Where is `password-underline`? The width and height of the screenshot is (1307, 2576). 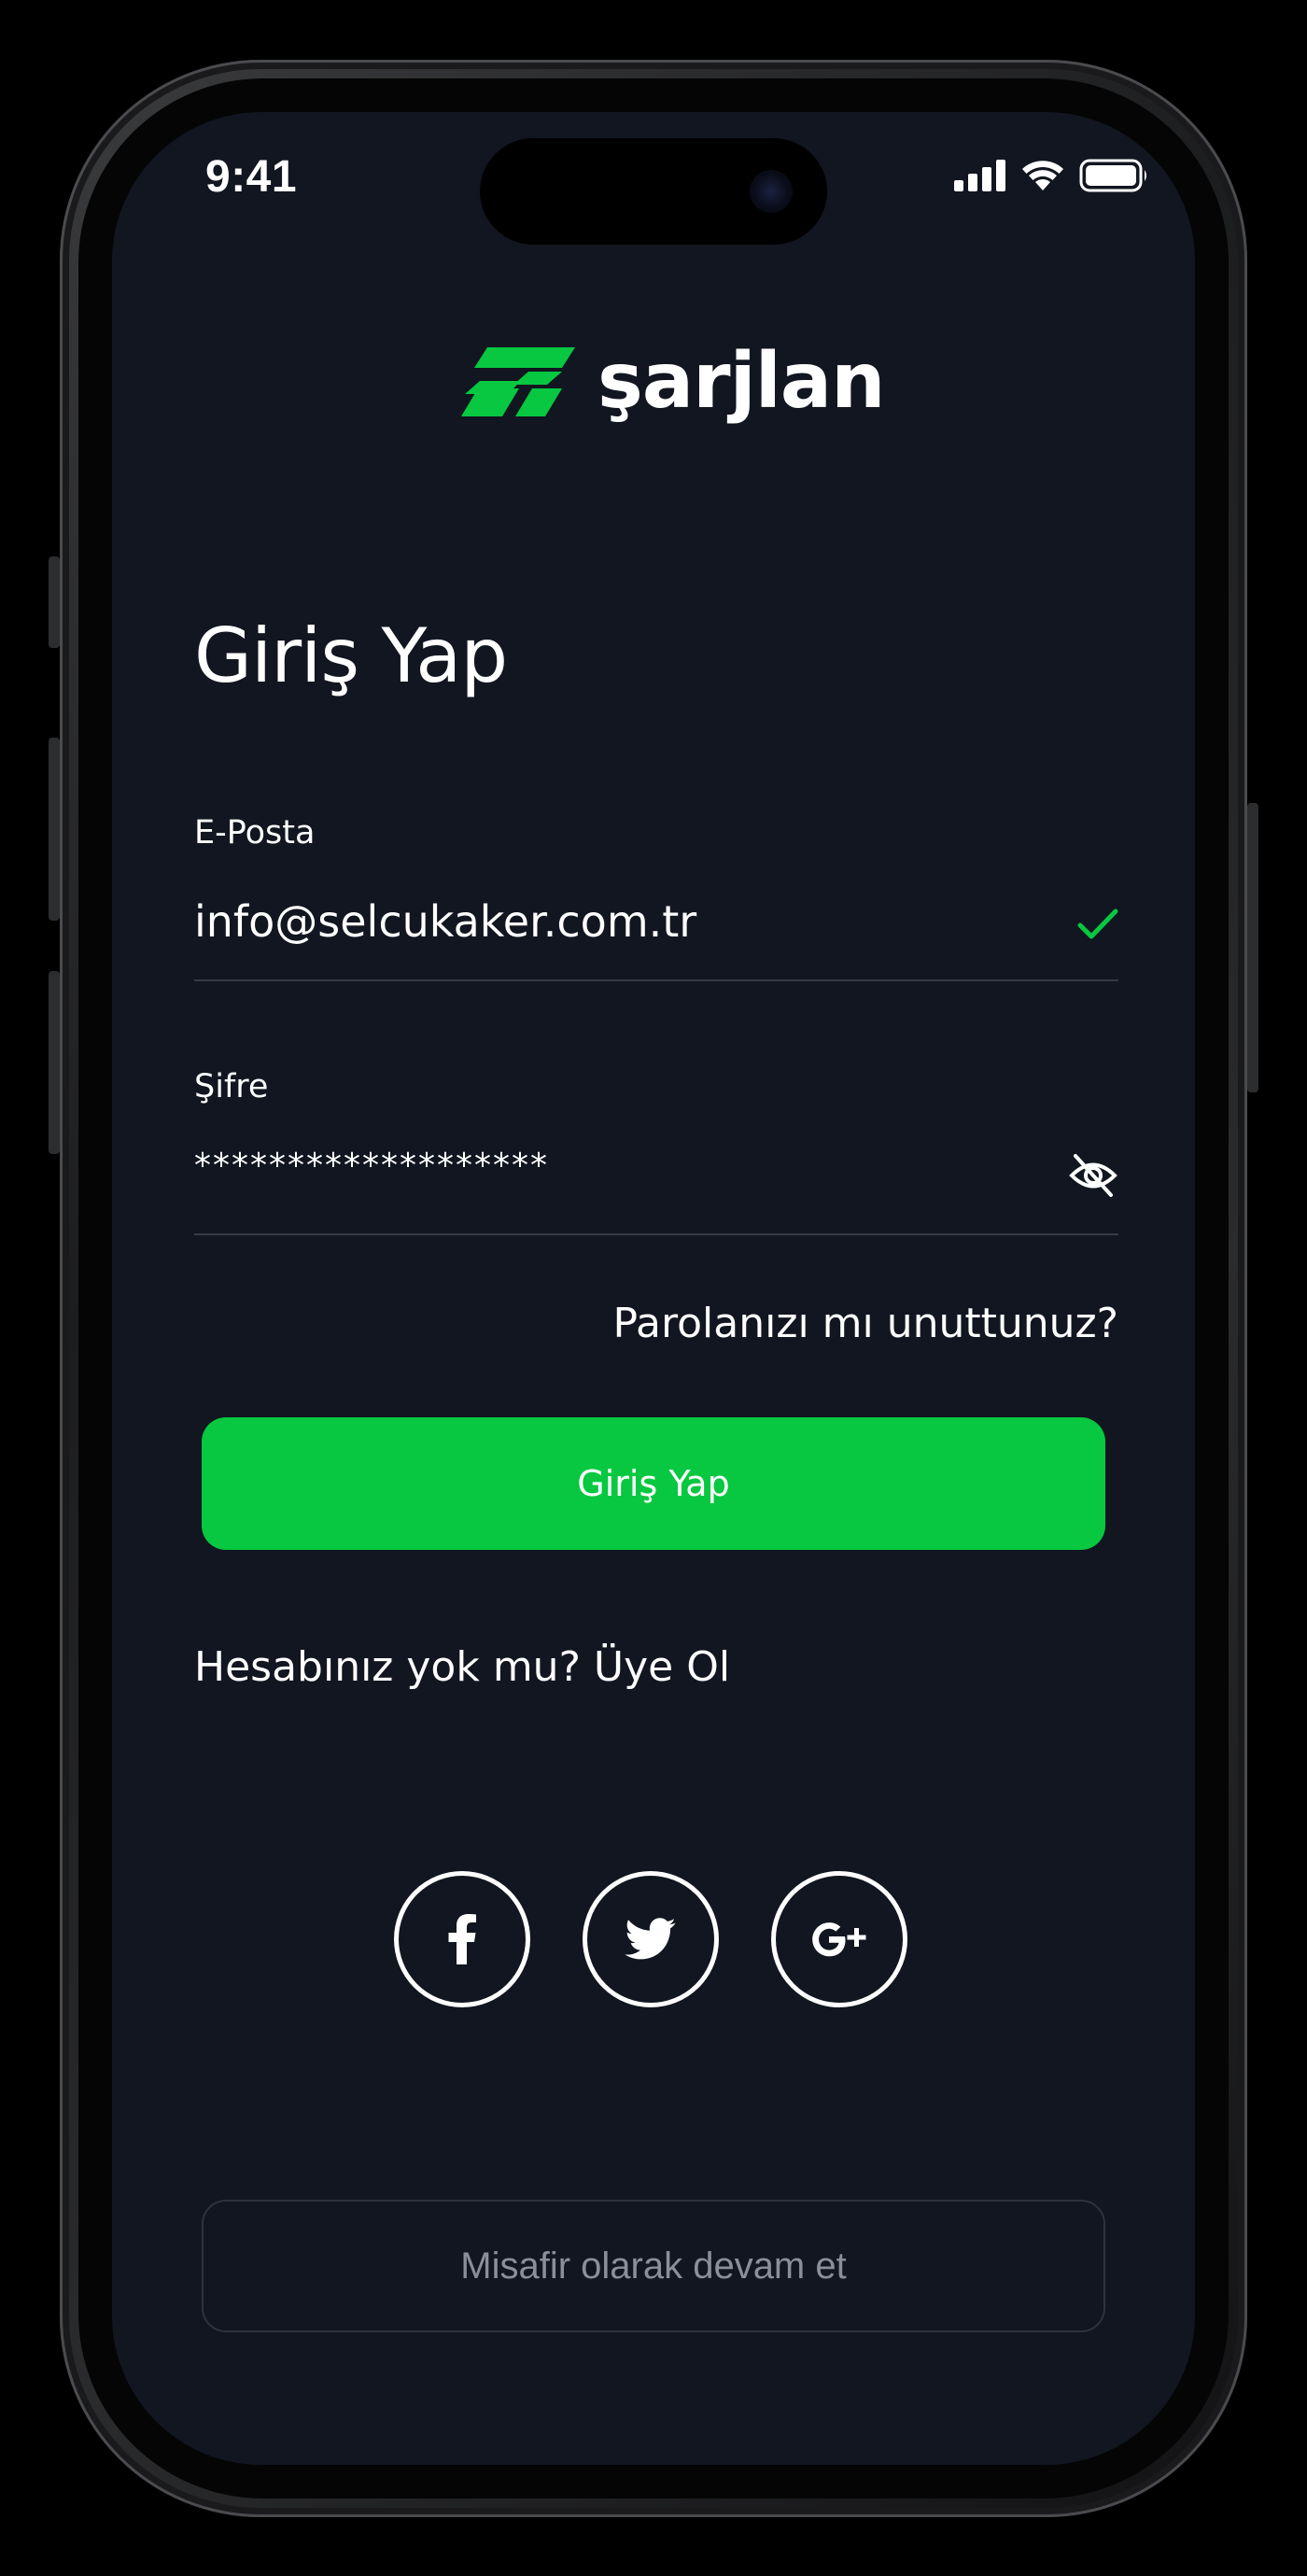 password-underline is located at coordinates (656, 1234).